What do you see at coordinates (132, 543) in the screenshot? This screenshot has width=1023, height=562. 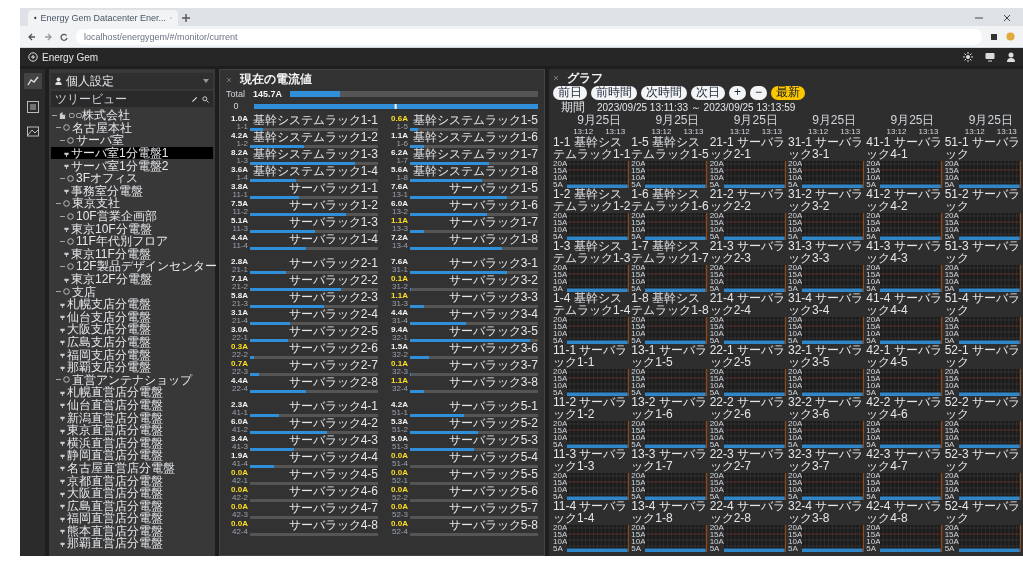 I see `tree-item: 那覇直営店分電盤` at bounding box center [132, 543].